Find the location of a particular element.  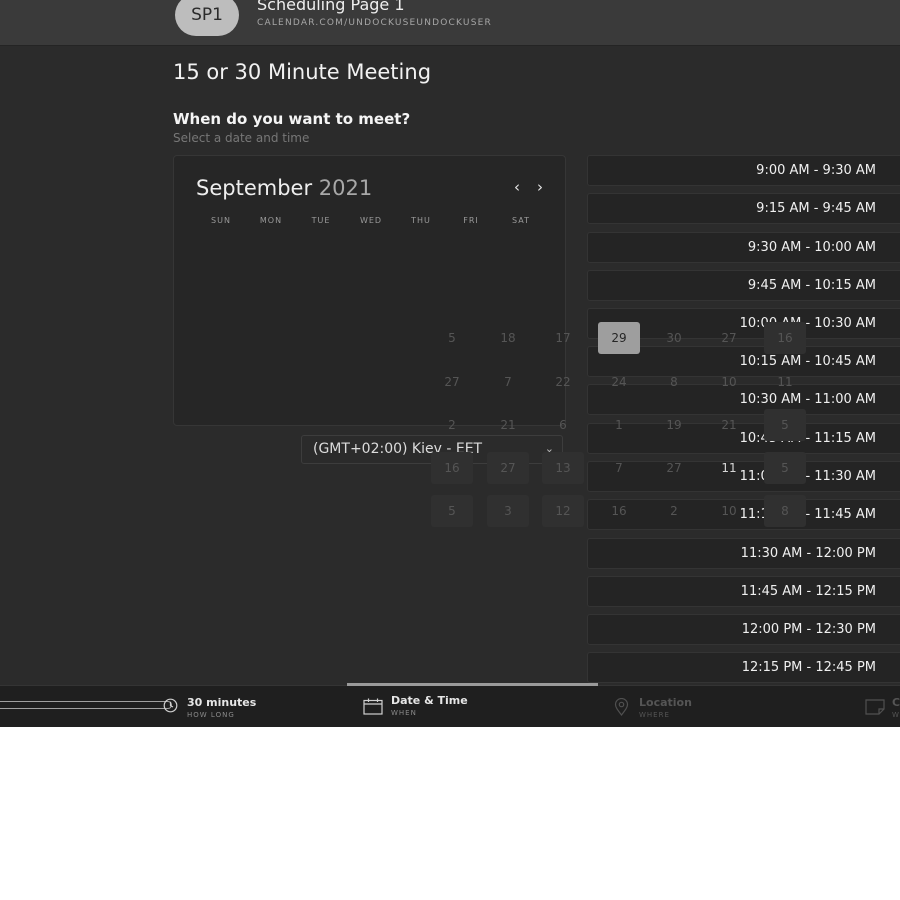

calendar-day: 1 is located at coordinates (619, 425).